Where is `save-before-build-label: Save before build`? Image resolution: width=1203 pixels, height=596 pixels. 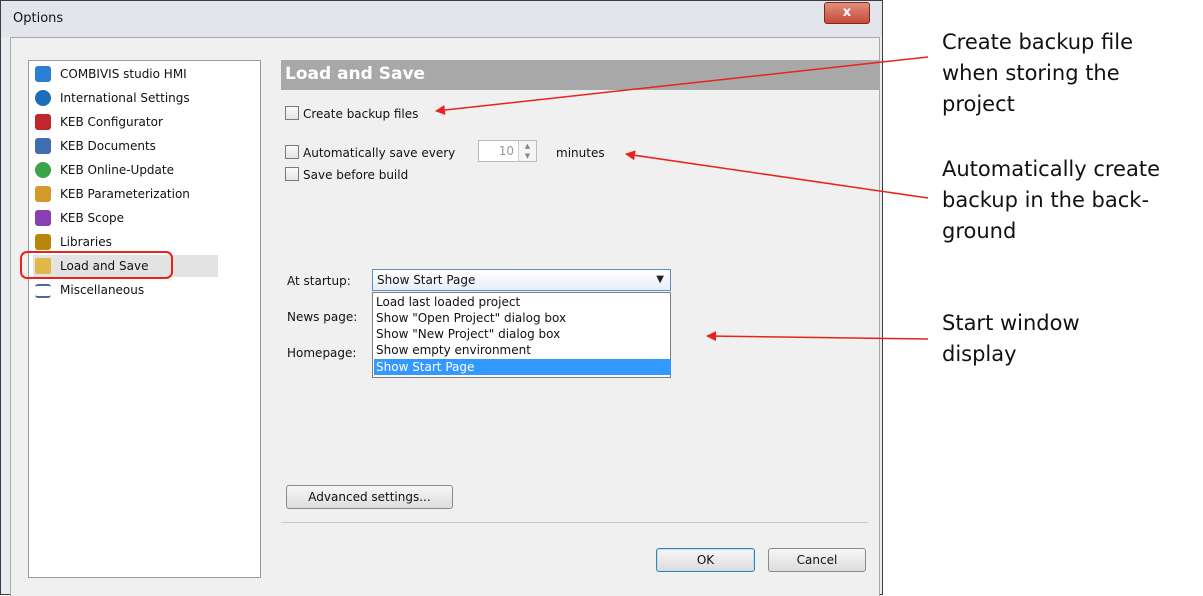 save-before-build-label: Save before build is located at coordinates (356, 175).